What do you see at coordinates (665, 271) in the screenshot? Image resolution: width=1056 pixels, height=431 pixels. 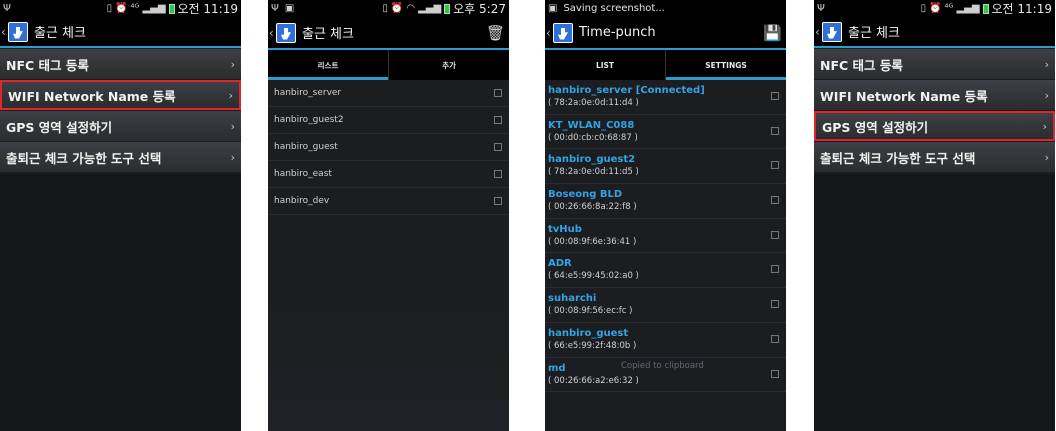 I see `wifi-network-item: ADR( 64:e5:99:45:02:a0 )` at bounding box center [665, 271].